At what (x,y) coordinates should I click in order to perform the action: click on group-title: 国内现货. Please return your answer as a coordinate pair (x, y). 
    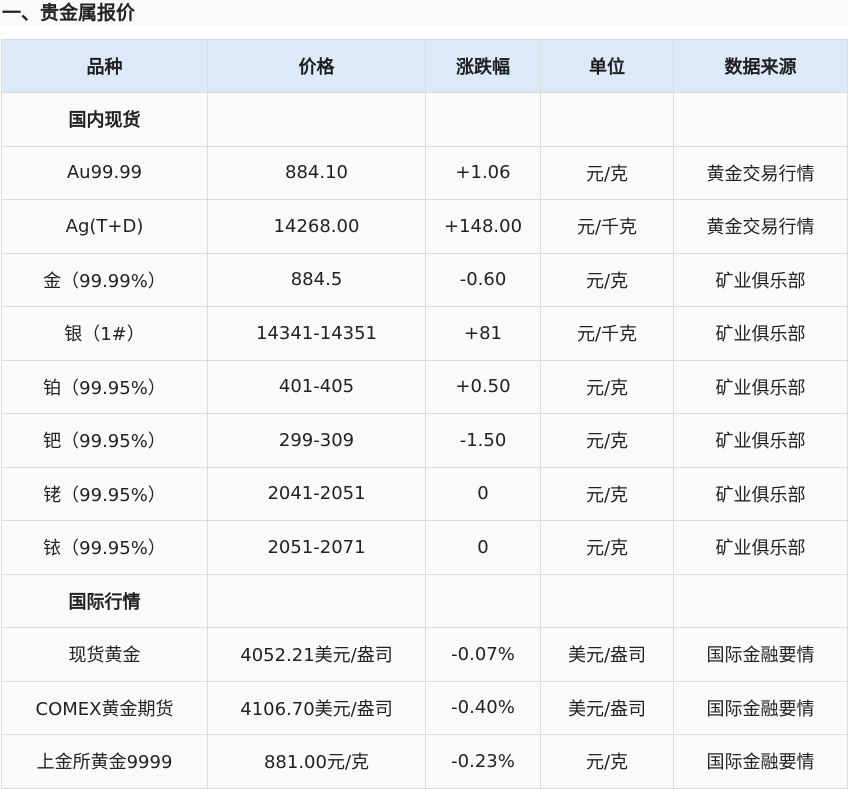
    Looking at the image, I should click on (104, 119).